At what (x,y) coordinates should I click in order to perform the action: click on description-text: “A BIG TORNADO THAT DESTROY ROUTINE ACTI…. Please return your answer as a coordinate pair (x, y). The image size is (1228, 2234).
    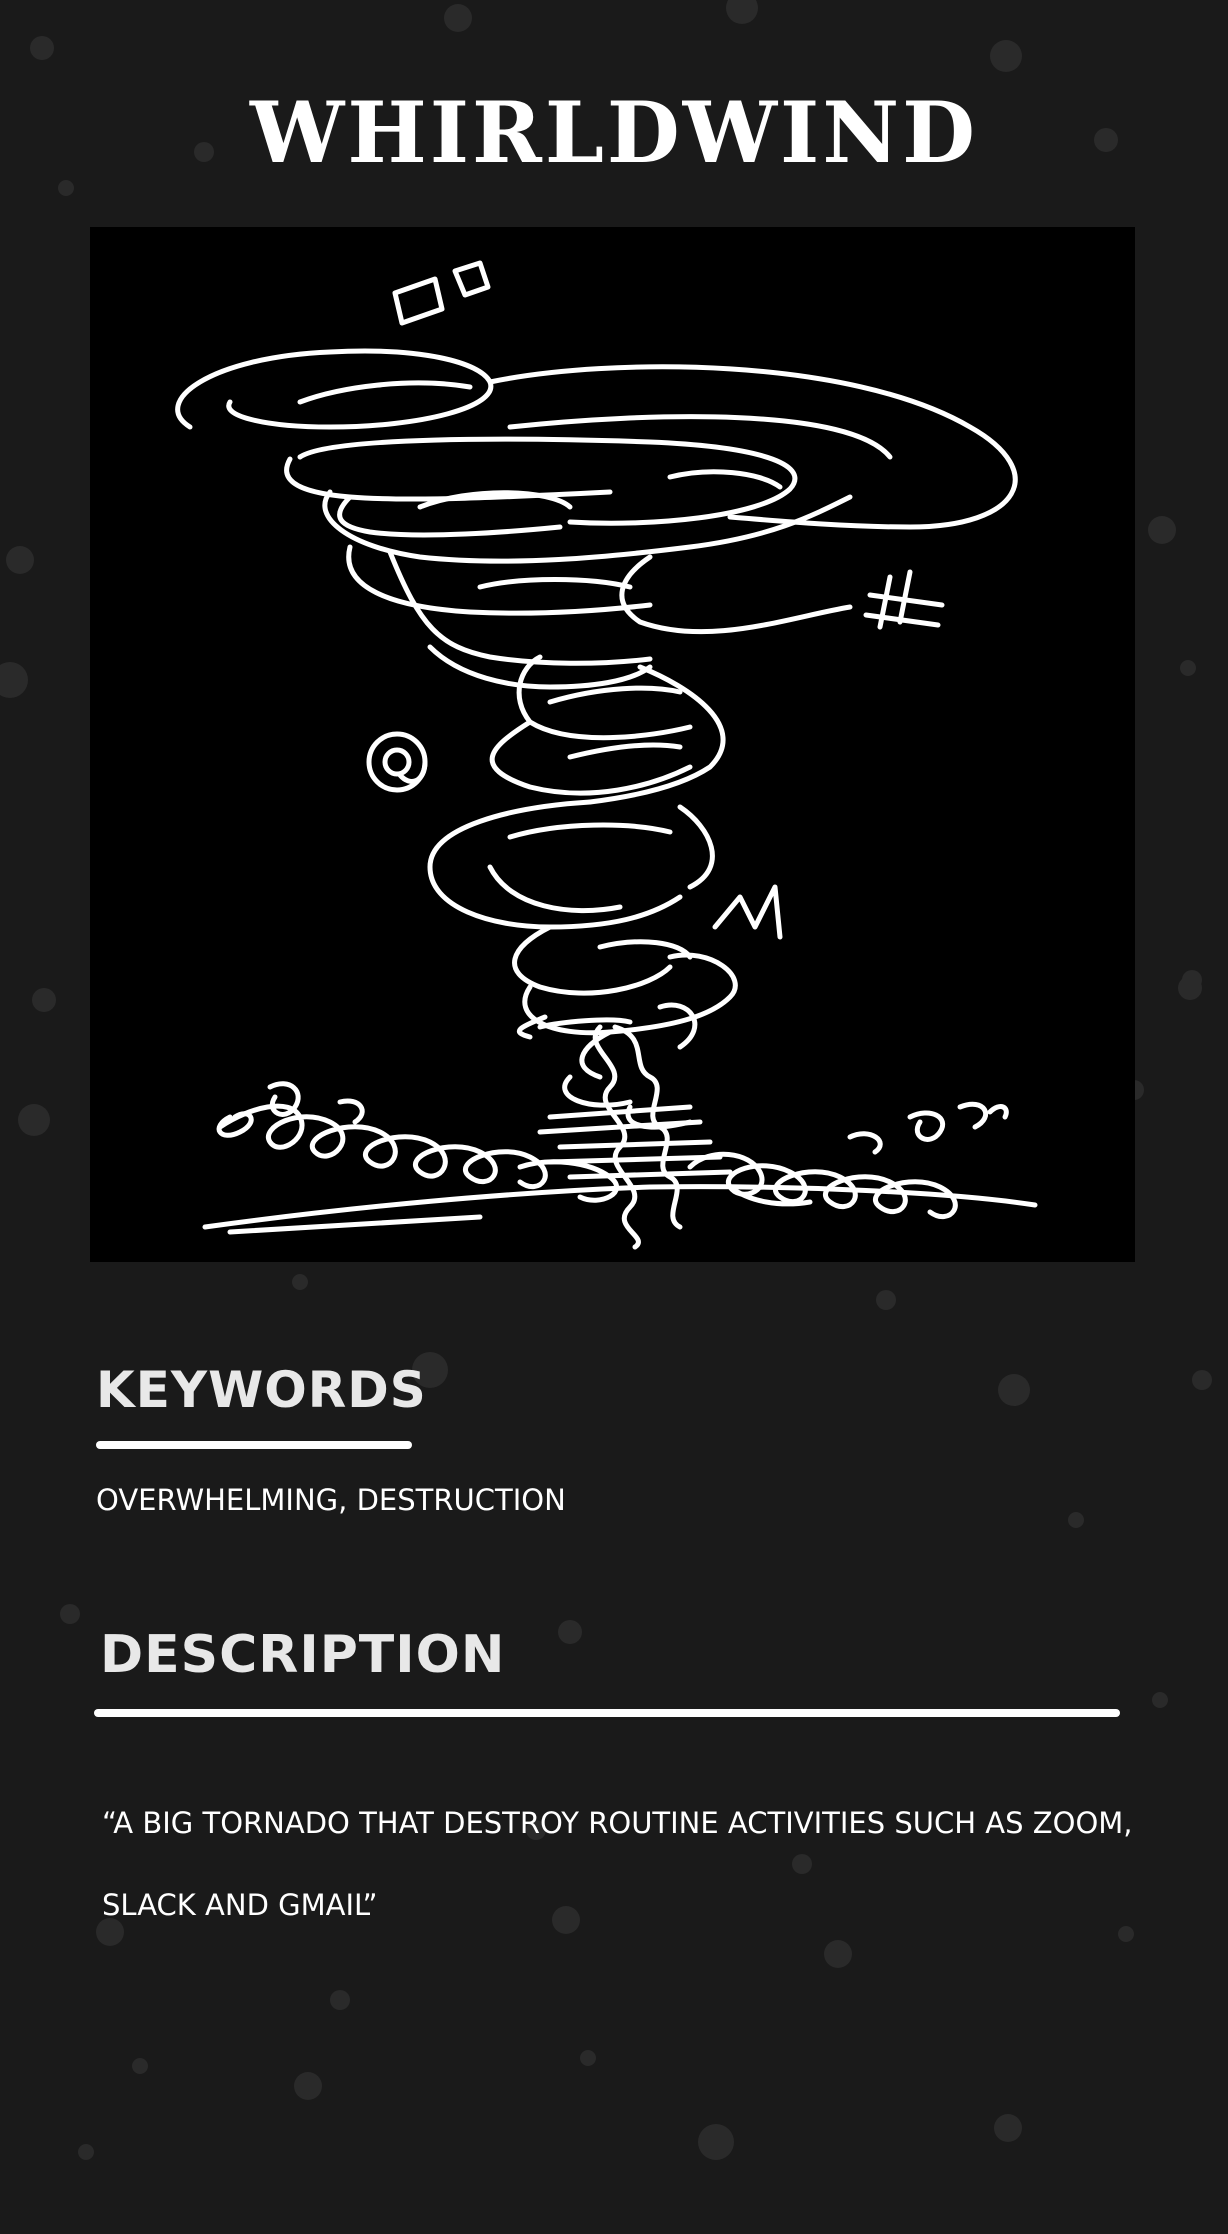
    Looking at the image, I should click on (617, 1864).